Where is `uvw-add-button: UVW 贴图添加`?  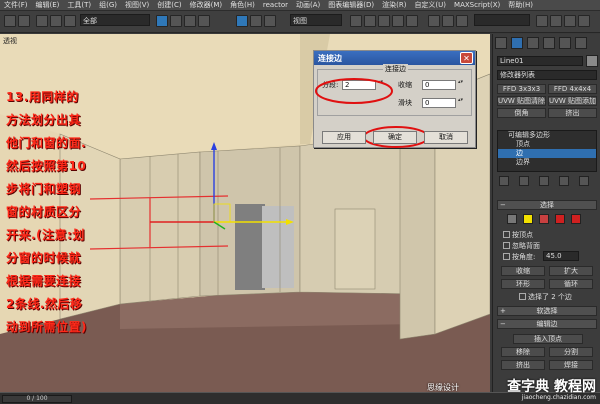
uvw-add-button: UVW 贴图添加 is located at coordinates (572, 101).